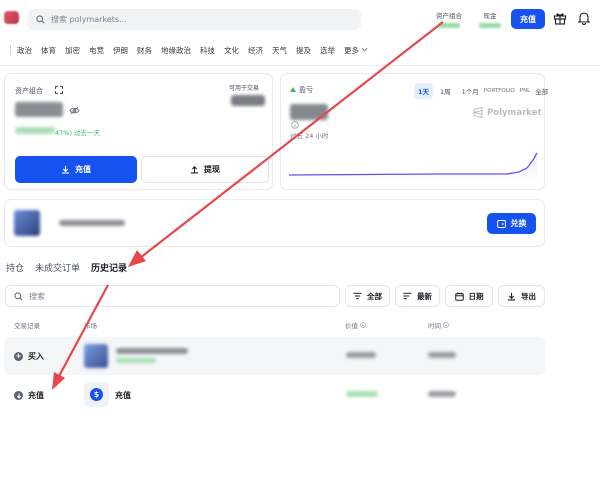 The image size is (600, 477). Describe the element at coordinates (528, 296) in the screenshot. I see `export-button-label: 导出` at that location.